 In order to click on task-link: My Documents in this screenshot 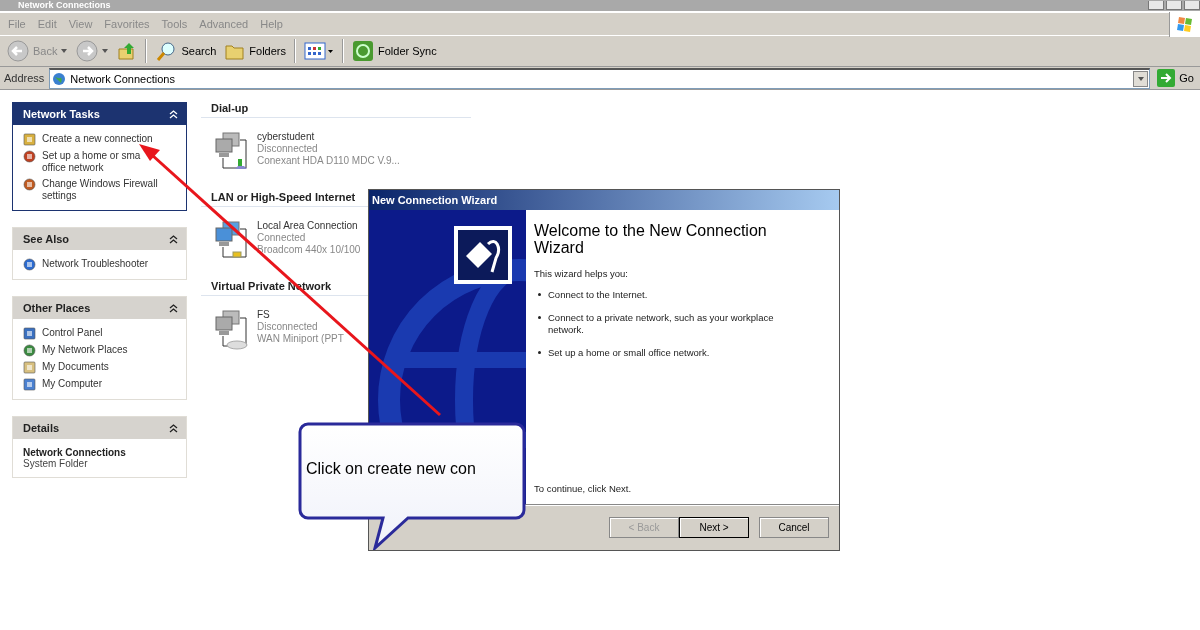, I will do `click(99, 367)`.